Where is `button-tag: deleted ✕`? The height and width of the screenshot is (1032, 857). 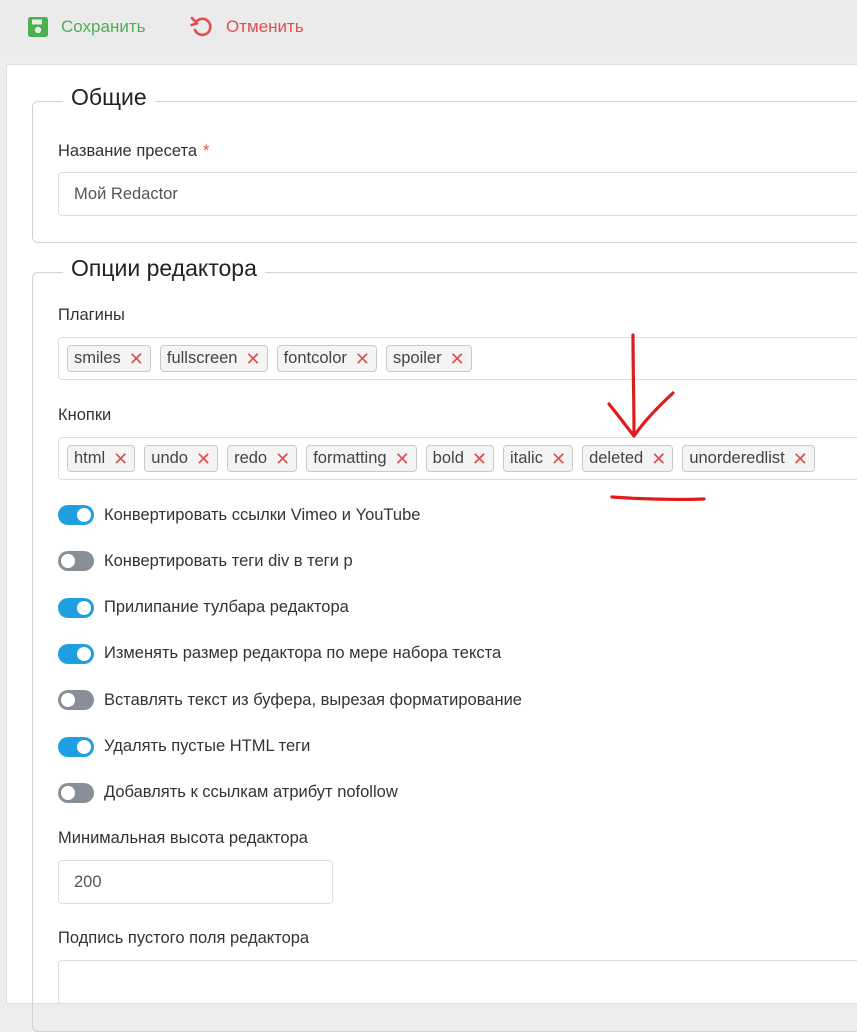
button-tag: deleted ✕ is located at coordinates (628, 458).